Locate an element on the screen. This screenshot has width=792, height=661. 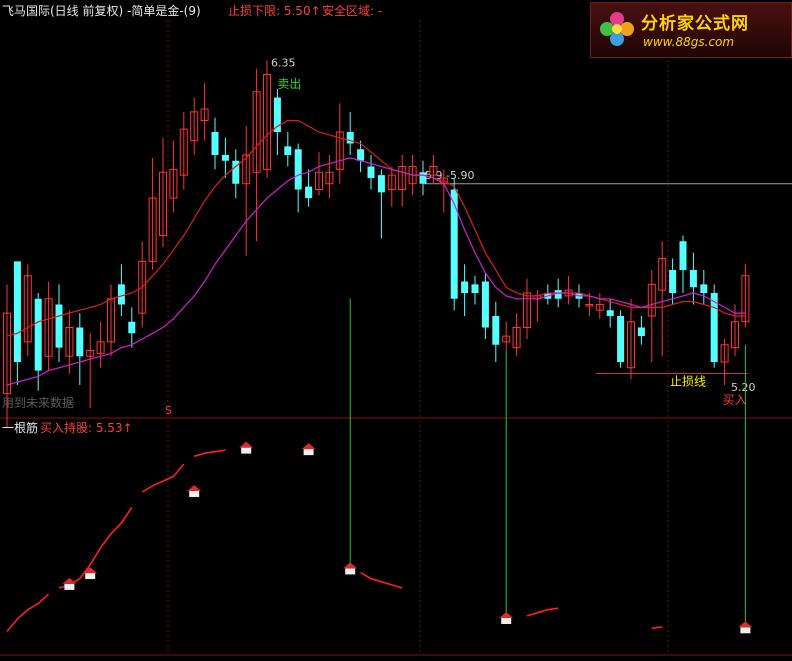
watermark-url: www.88gs.com is located at coordinates (689, 42).